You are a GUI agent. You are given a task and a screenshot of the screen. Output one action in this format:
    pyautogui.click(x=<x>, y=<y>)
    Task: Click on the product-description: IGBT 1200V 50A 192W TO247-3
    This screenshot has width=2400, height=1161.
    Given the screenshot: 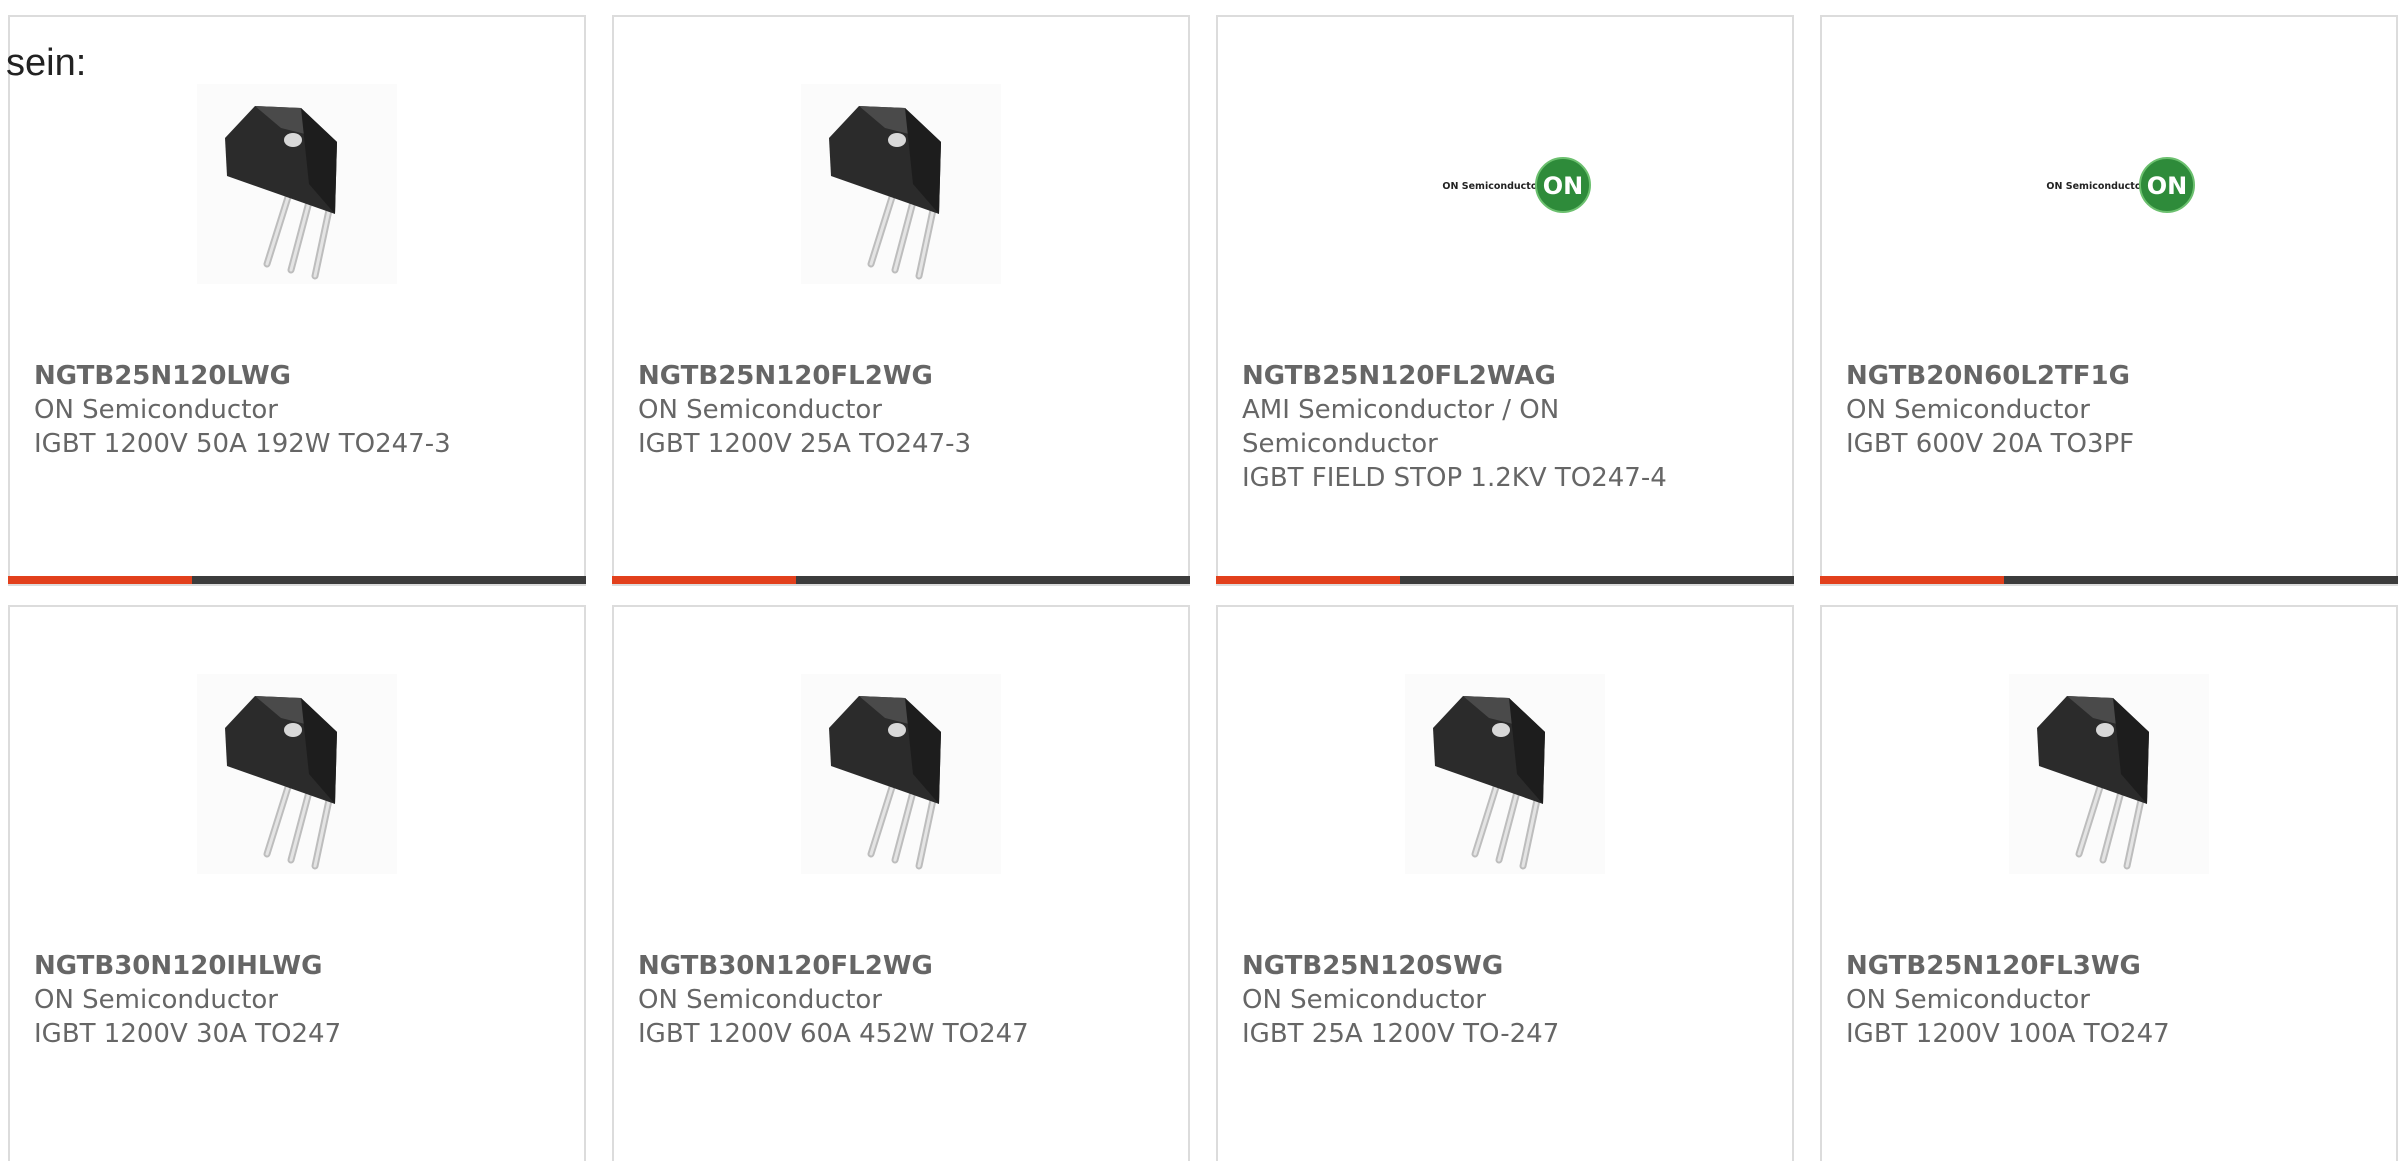 What is the action you would take?
    pyautogui.click(x=242, y=444)
    